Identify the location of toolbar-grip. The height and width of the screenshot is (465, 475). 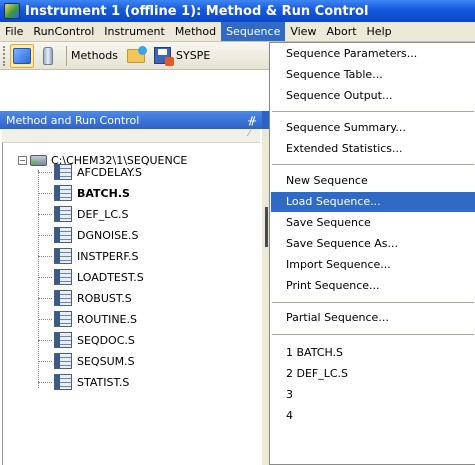
(4, 55).